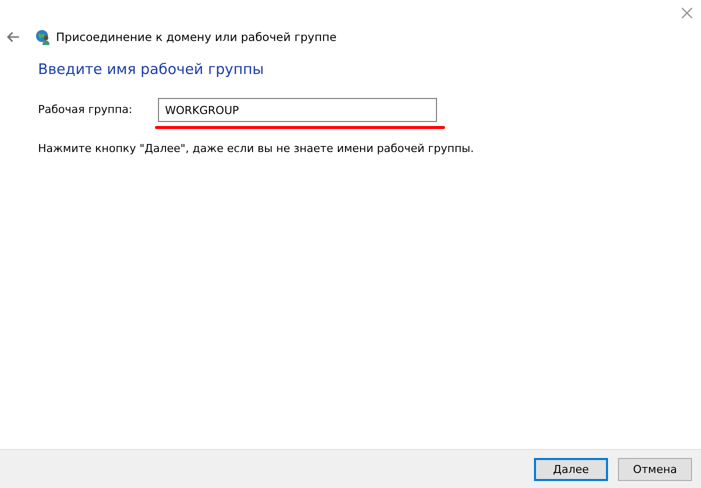  Describe the element at coordinates (86, 110) in the screenshot. I see `field-label: Рабочая группа:` at that location.